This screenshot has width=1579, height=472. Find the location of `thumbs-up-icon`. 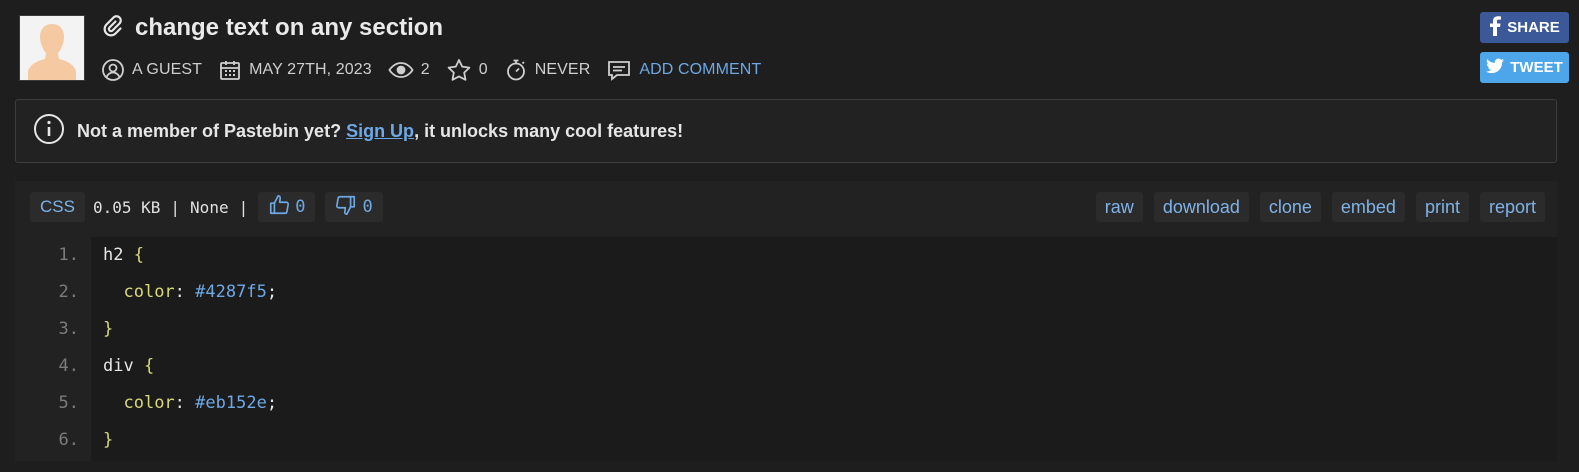

thumbs-up-icon is located at coordinates (279, 207).